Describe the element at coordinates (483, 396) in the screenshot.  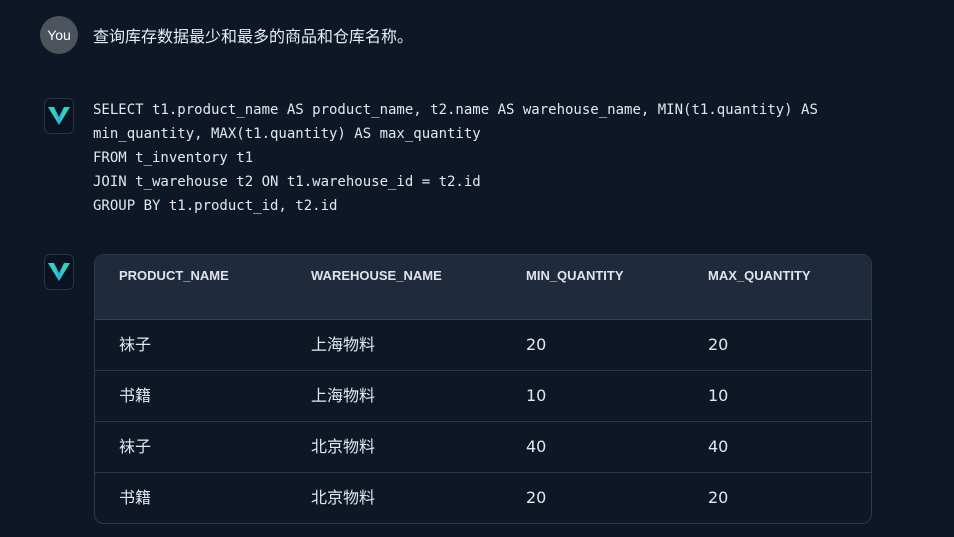
I see `table-row: 书籍 上海物料 10 10` at that location.